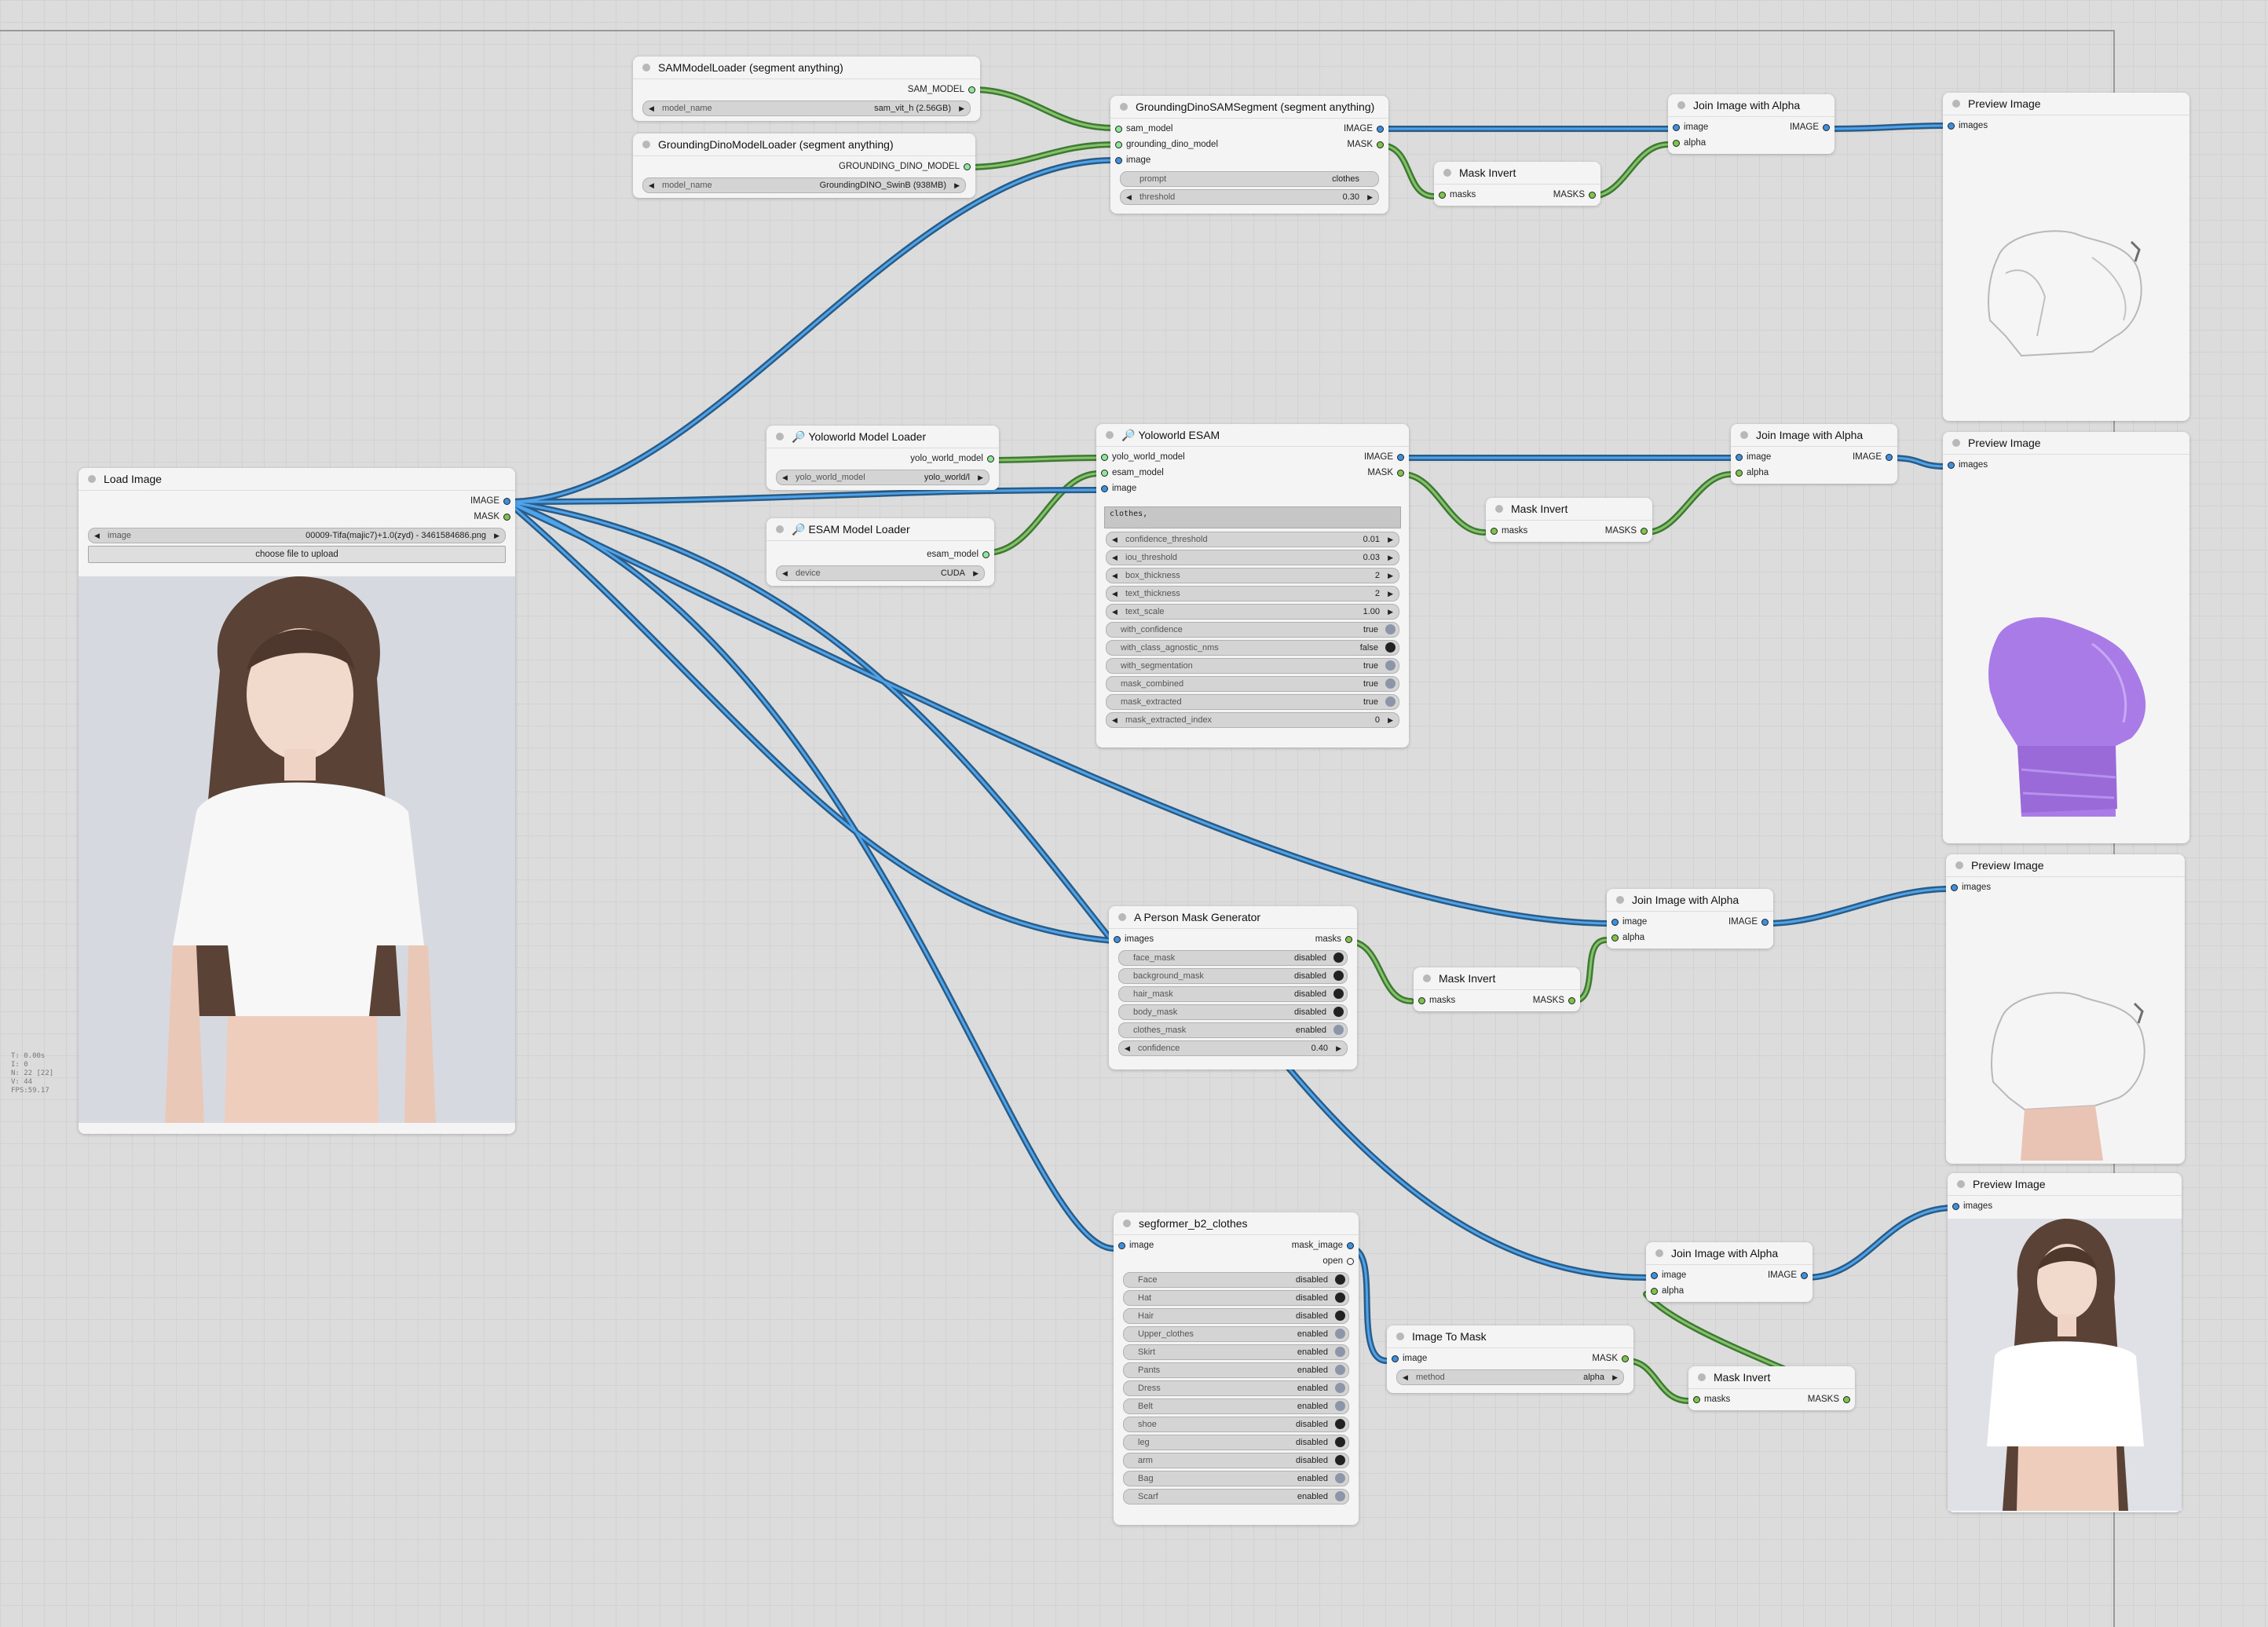 The image size is (2268, 1627). What do you see at coordinates (1236, 1298) in the screenshot?
I see `seg-toggle: Hat disabled` at bounding box center [1236, 1298].